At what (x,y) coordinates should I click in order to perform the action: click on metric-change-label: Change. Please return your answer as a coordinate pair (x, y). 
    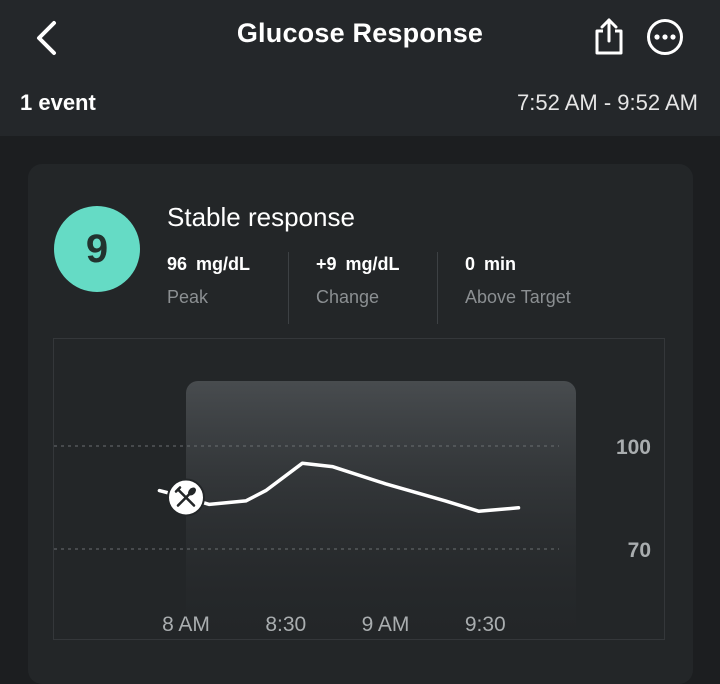
    Looking at the image, I should click on (348, 297).